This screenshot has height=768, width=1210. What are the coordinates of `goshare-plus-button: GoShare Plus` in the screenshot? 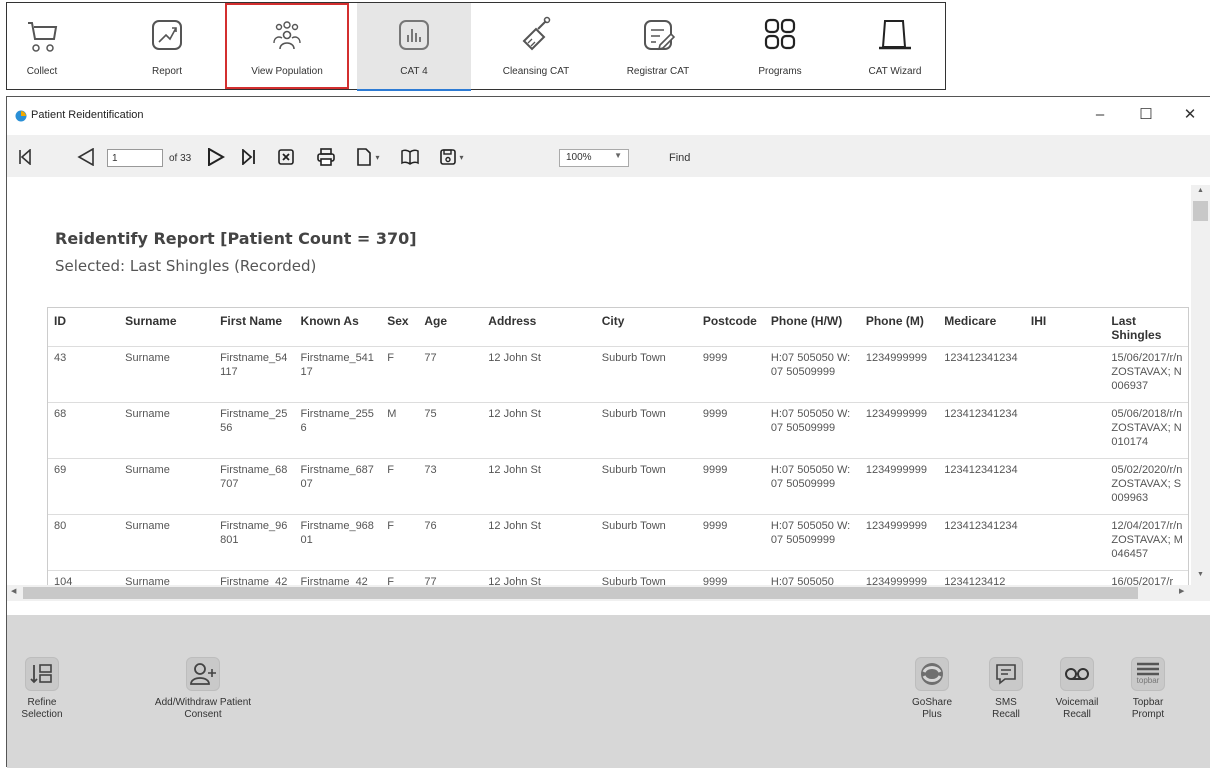 It's located at (932, 689).